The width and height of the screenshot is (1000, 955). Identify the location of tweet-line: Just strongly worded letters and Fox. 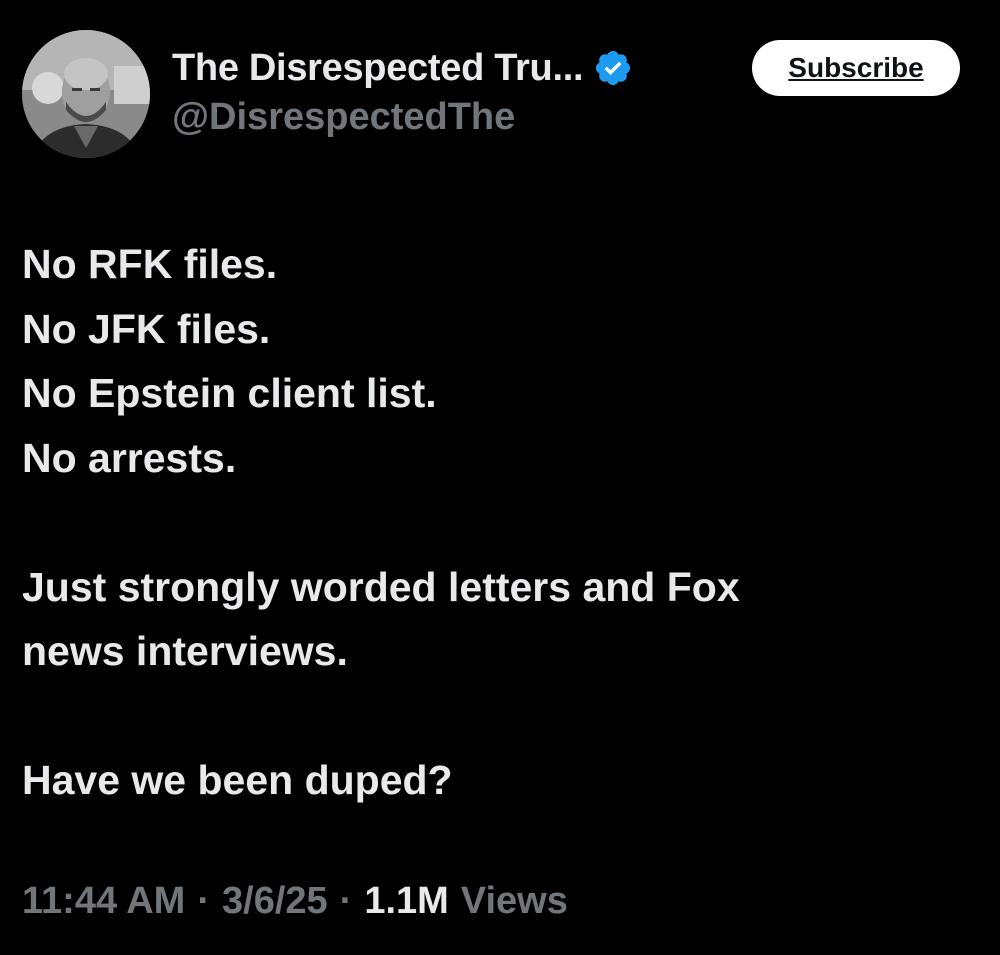
(381, 586).